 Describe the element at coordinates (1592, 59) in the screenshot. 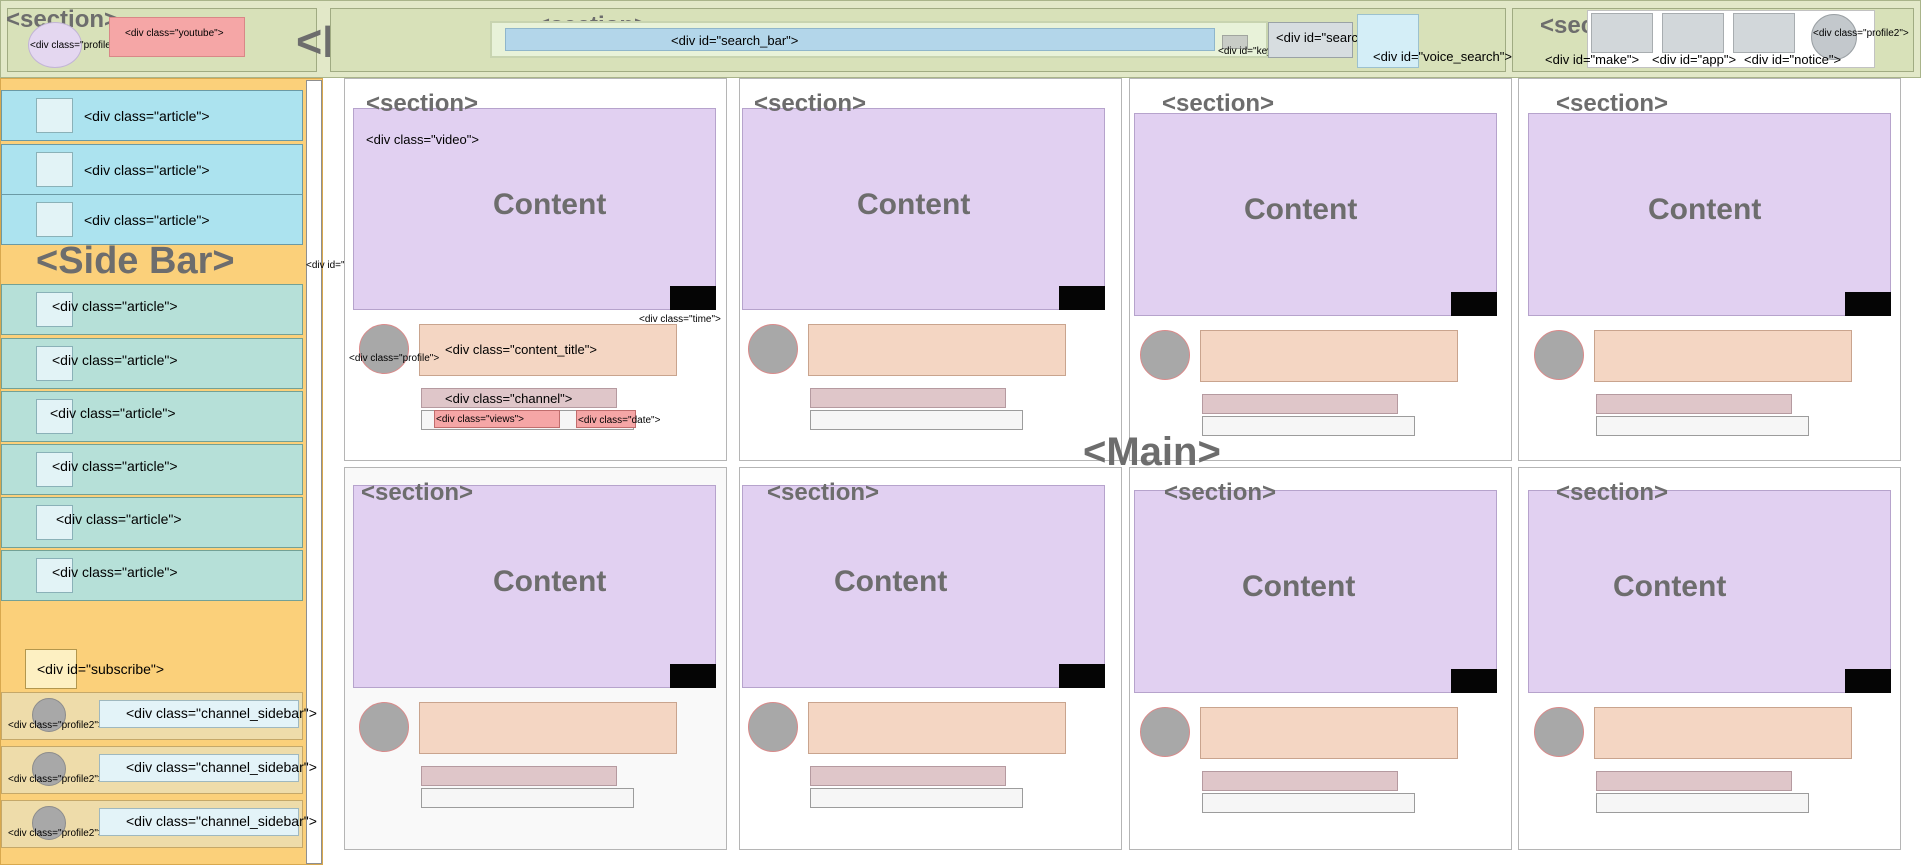

I see `make-label: <div id="make">` at that location.